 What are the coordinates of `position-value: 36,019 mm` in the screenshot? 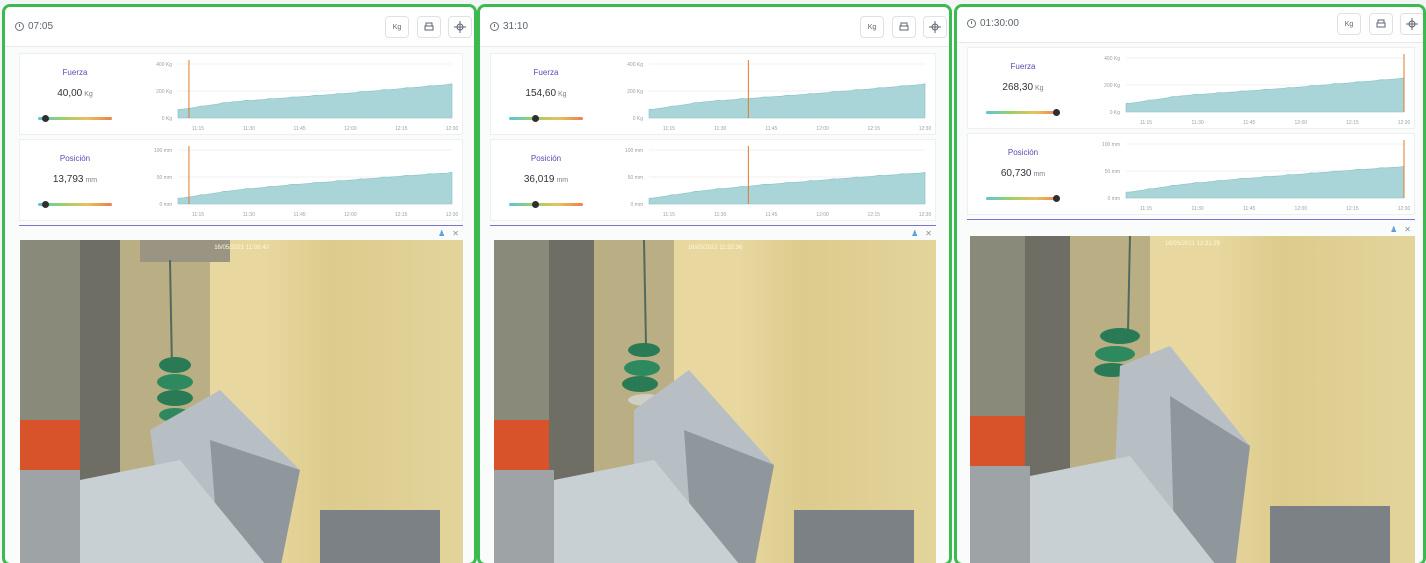 It's located at (546, 179).